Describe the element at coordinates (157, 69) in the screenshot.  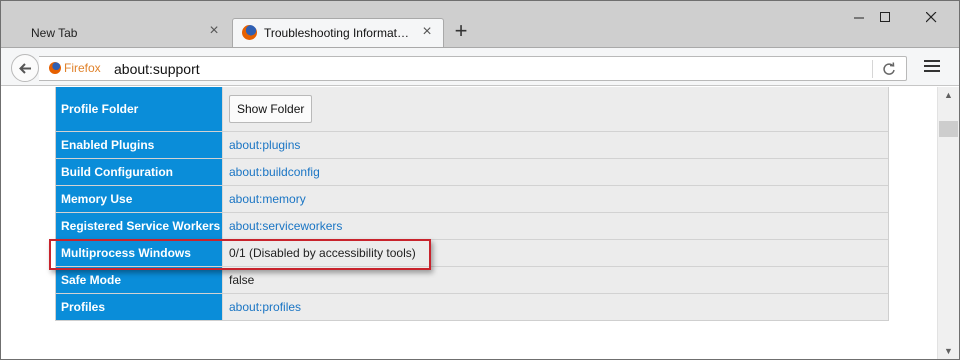
I see `url-text: about:support` at that location.